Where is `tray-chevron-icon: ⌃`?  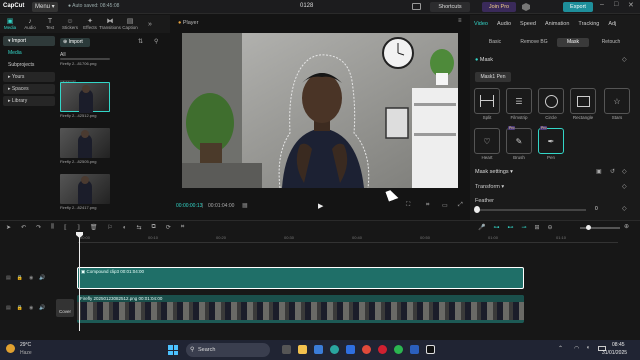
tray-chevron-icon: ⌃ is located at coordinates (560, 348).